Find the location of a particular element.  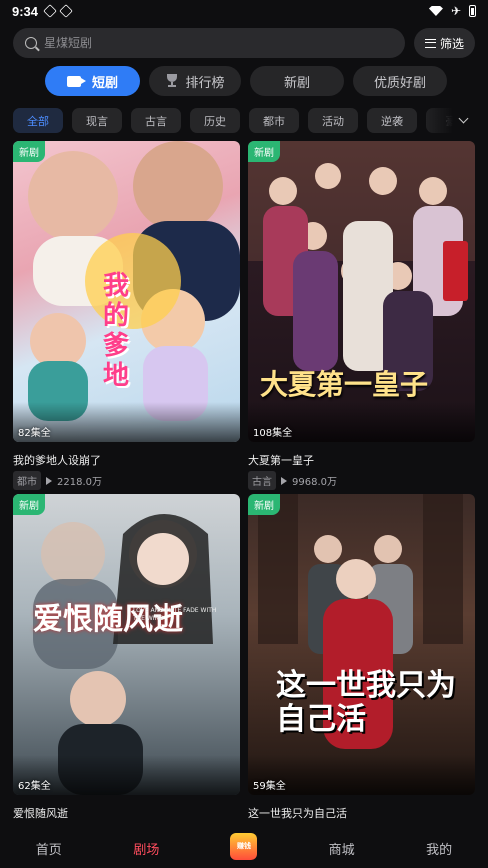

nav-home: 首页 is located at coordinates (49, 848).